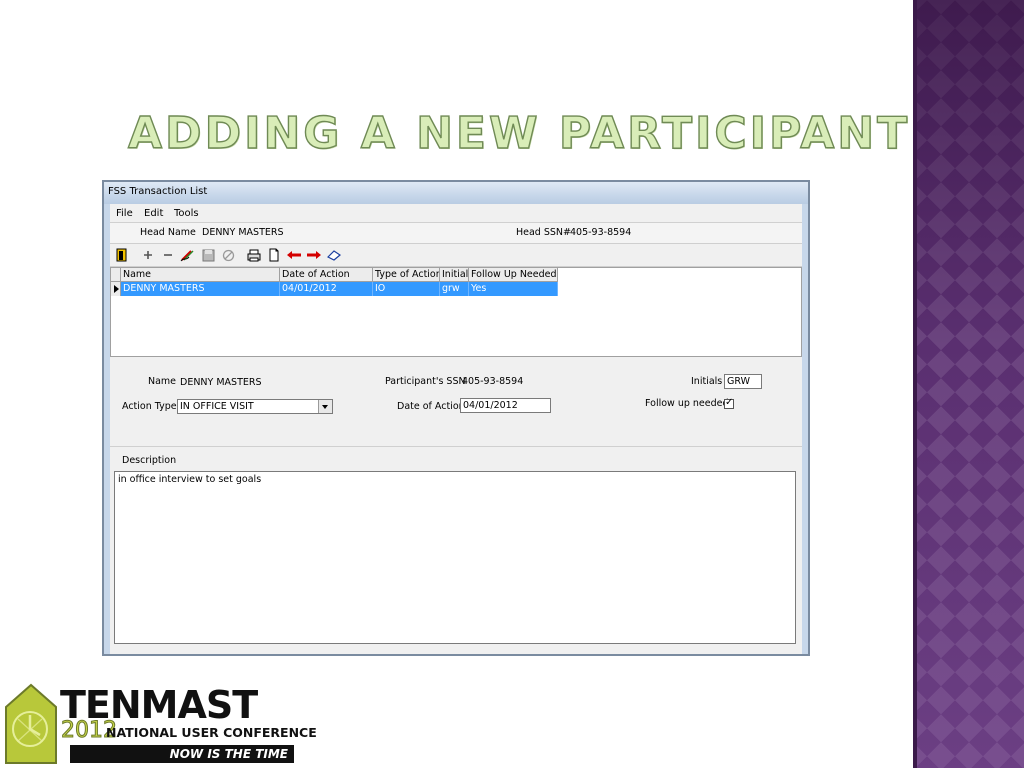  Describe the element at coordinates (153, 213) in the screenshot. I see `menu-edit: Edit` at that location.